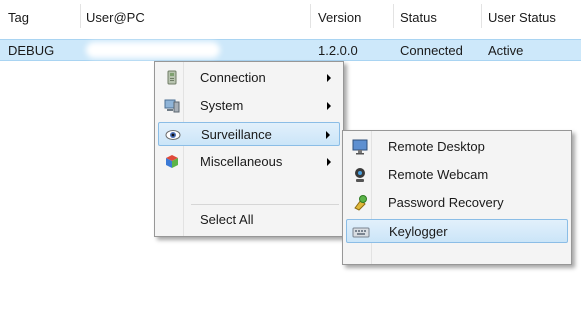 Image resolution: width=581 pixels, height=333 pixels. What do you see at coordinates (31, 50) in the screenshot?
I see `cell-tag: DEBUG` at bounding box center [31, 50].